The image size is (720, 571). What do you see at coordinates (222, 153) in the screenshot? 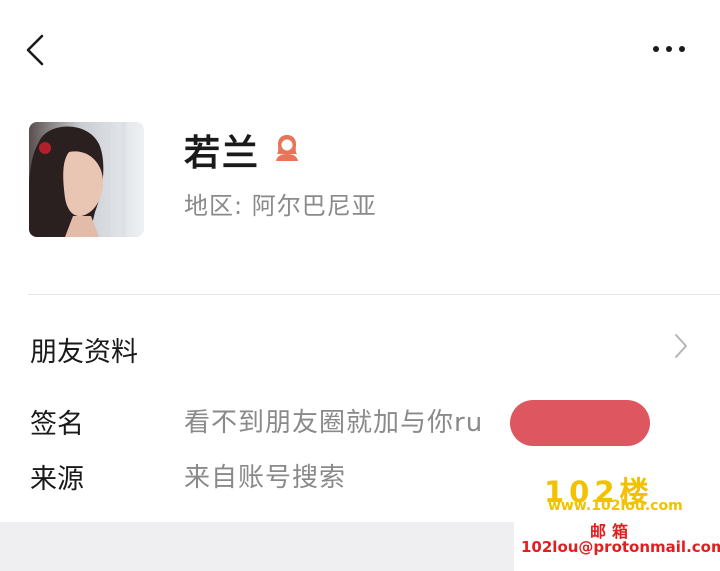
I see `profile-name: 若兰` at bounding box center [222, 153].